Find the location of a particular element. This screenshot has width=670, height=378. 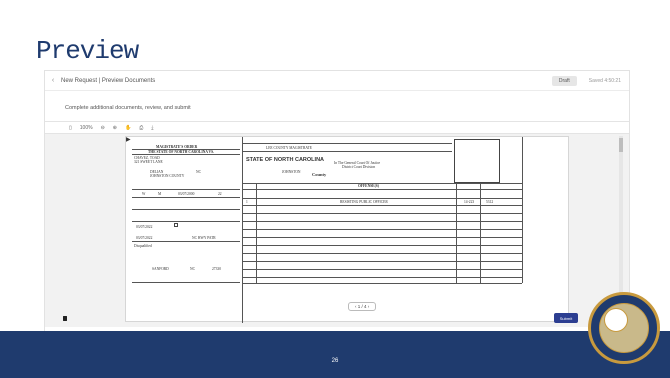

race: W is located at coordinates (144, 194).